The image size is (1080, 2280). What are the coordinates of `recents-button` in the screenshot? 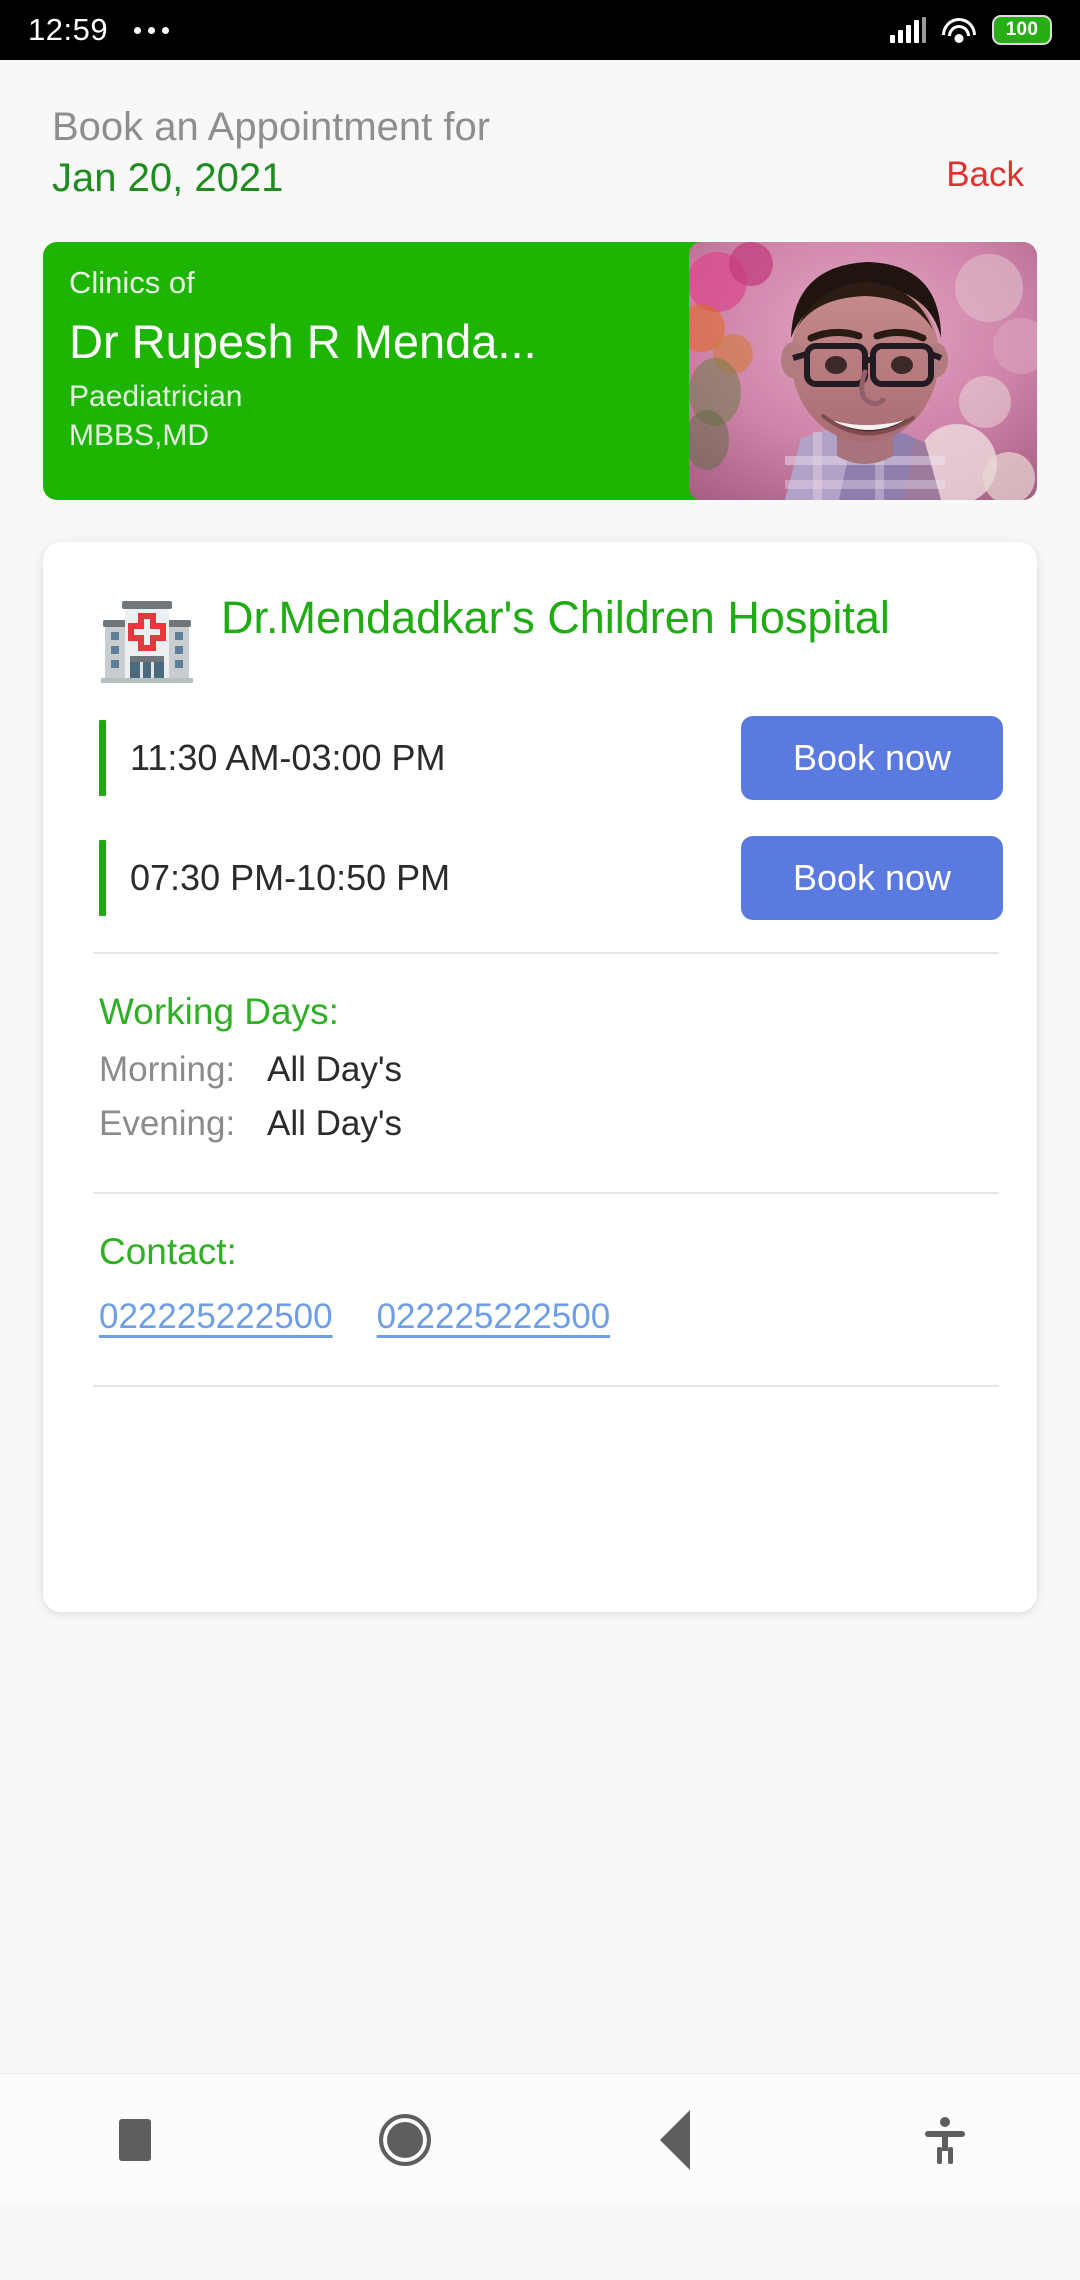 It's located at (135, 2139).